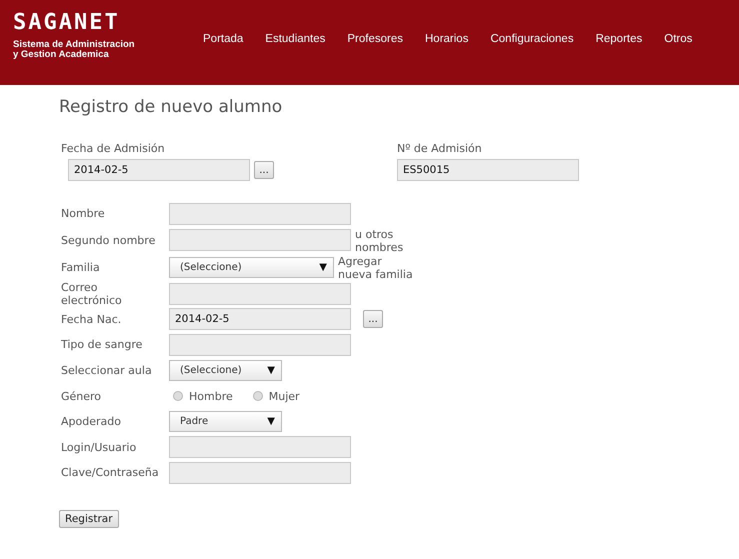  Describe the element at coordinates (379, 241) in the screenshot. I see `field-note: u otros nombres` at that location.